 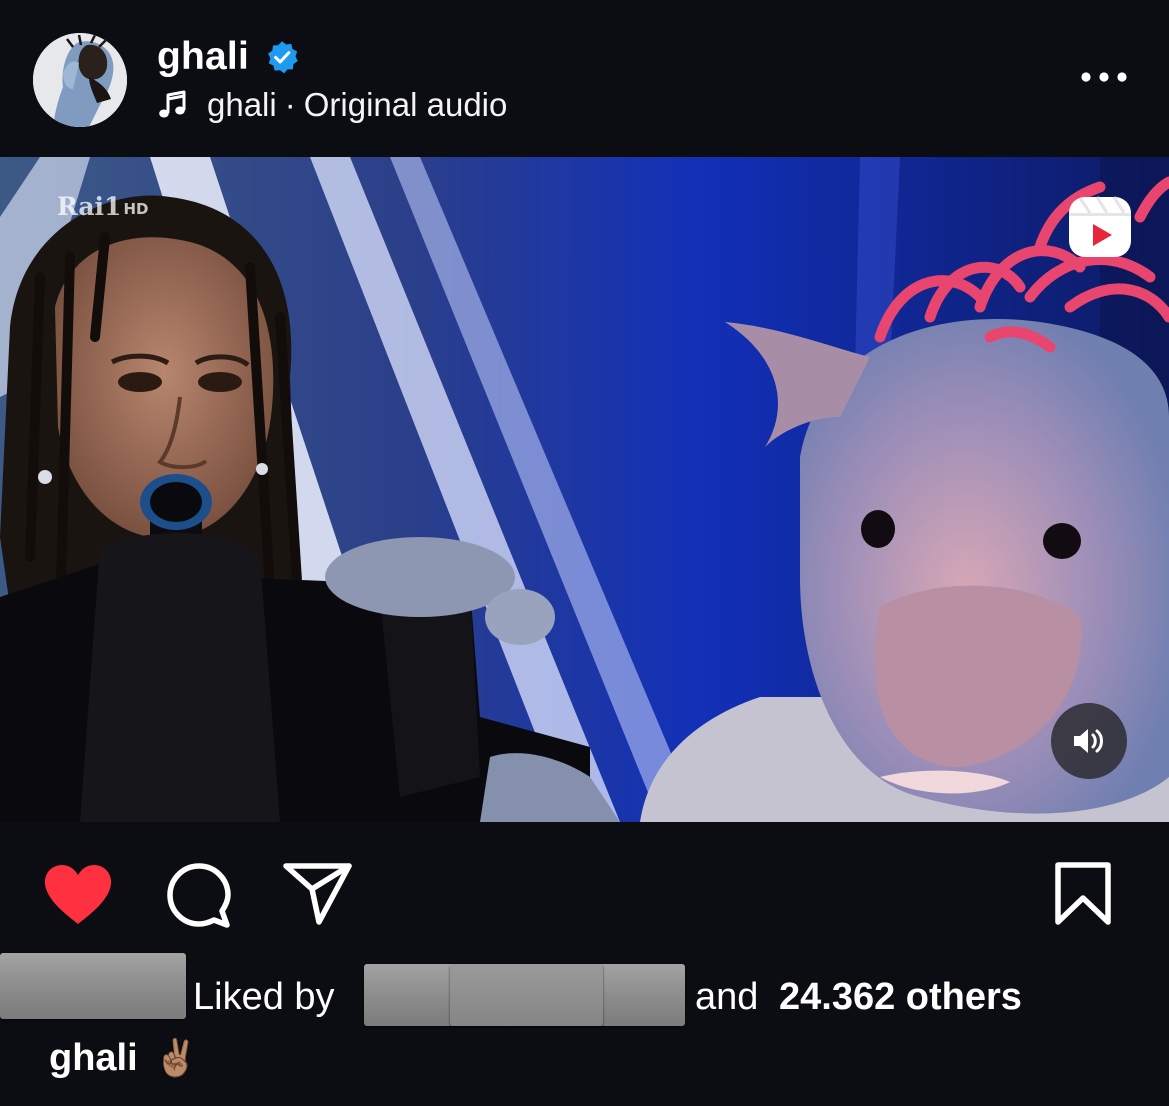 I want to click on audio-label: Original audio, so click(x=405, y=104).